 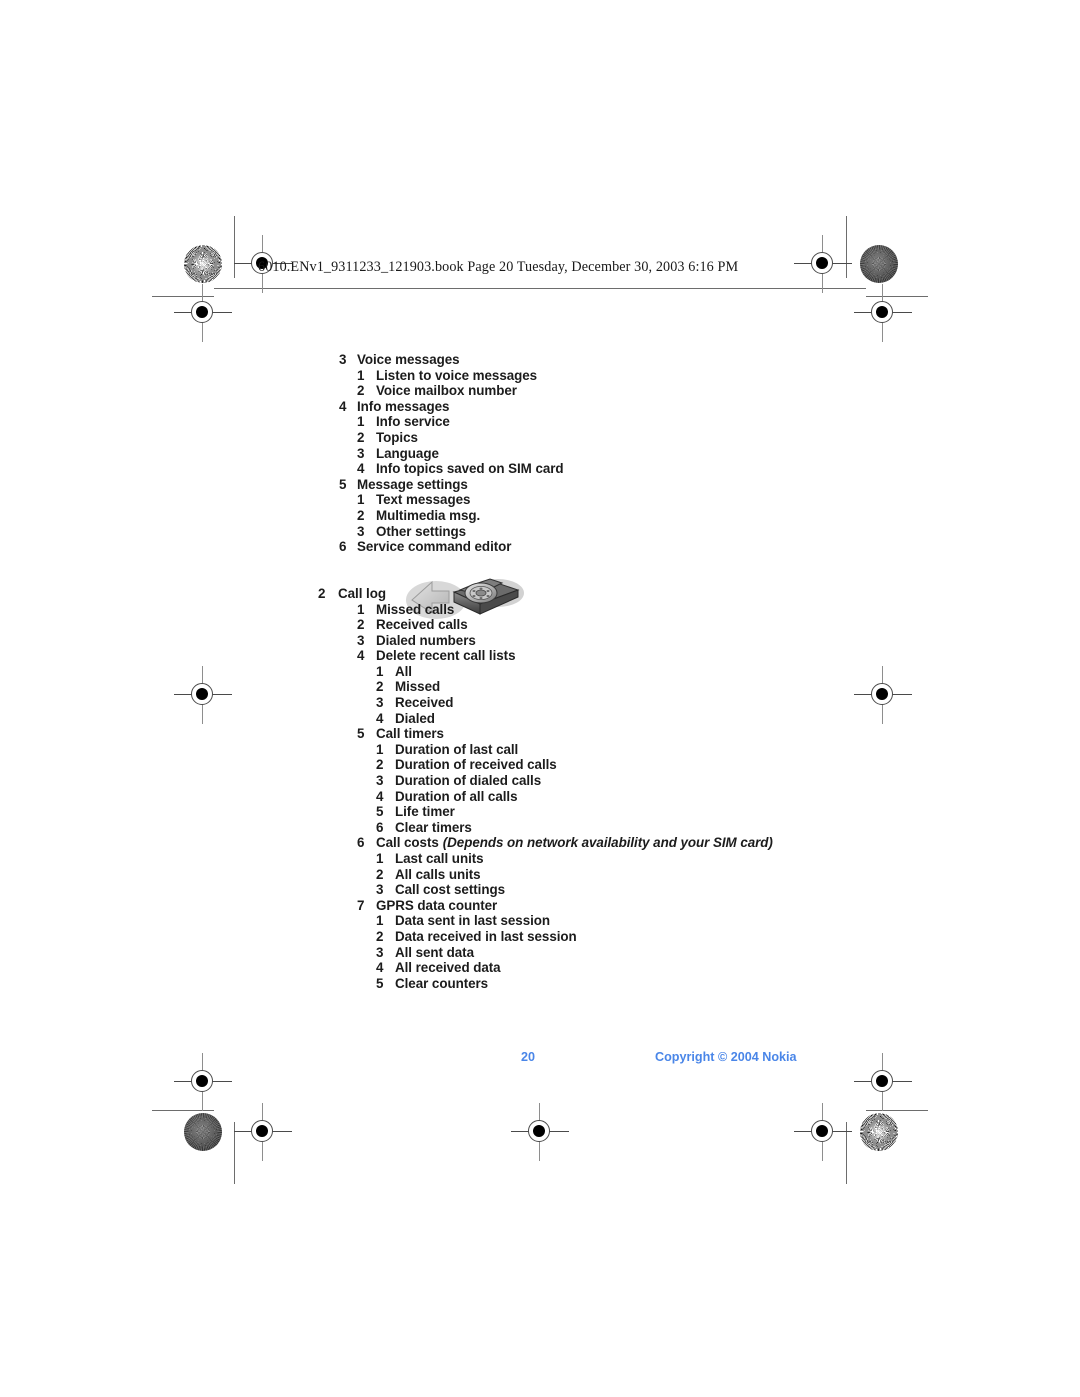 I want to click on outline-item-row: 4 Info topics saved on SIM card, so click(x=528, y=469).